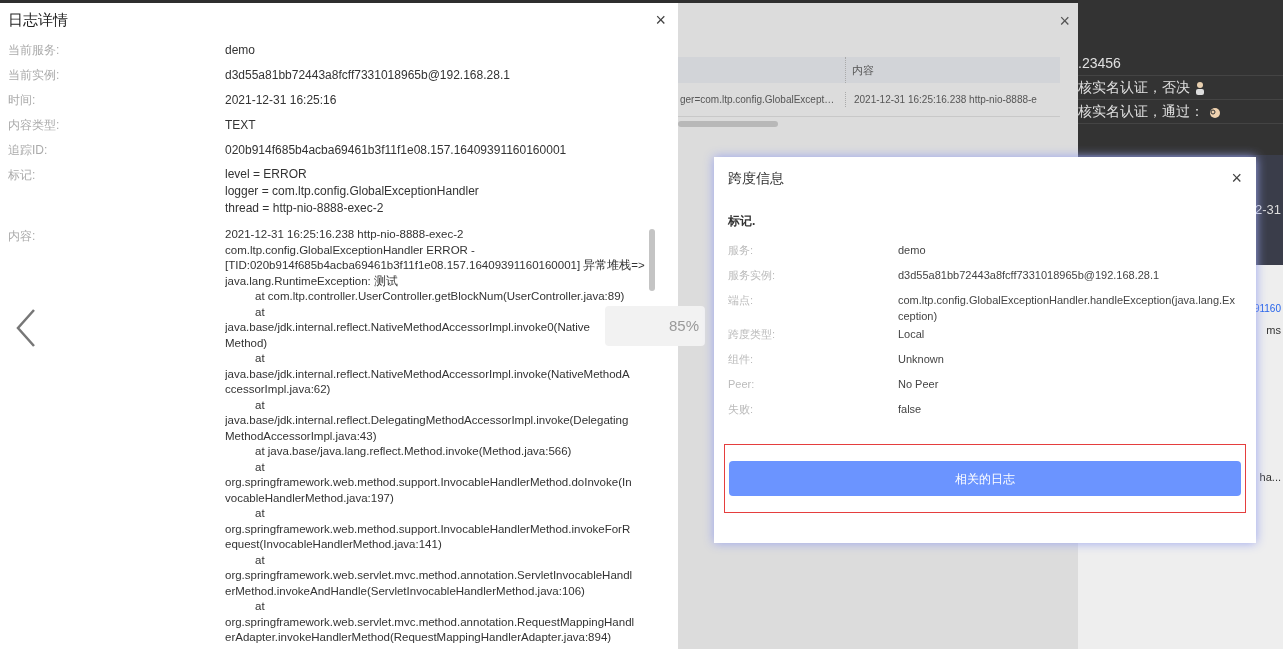  What do you see at coordinates (428, 374) in the screenshot?
I see `log-line: java.base/jdk.internal.reflect.NativeMethodAccessorImpl.invoke(NativeMethodA` at bounding box center [428, 374].